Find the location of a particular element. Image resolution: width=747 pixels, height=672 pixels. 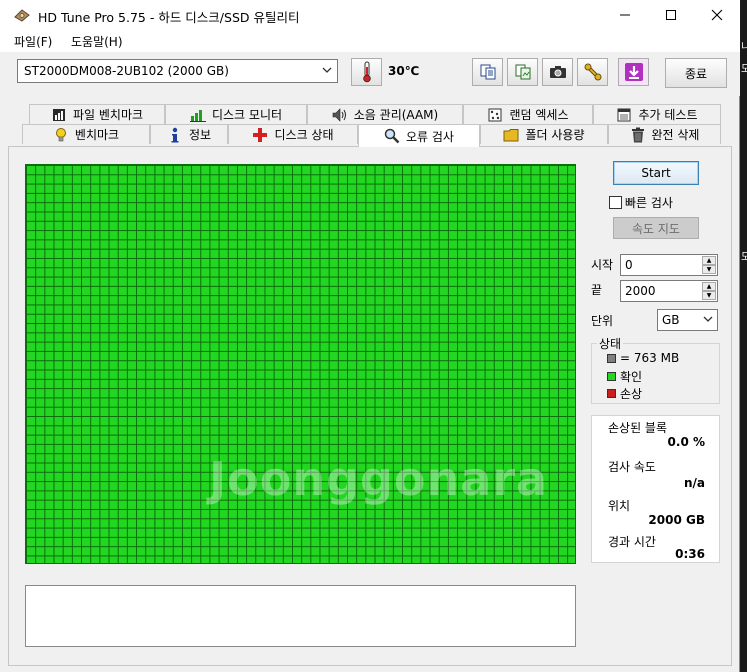

tab-file-benchmark: 파일 벤치마크 is located at coordinates (97, 114).